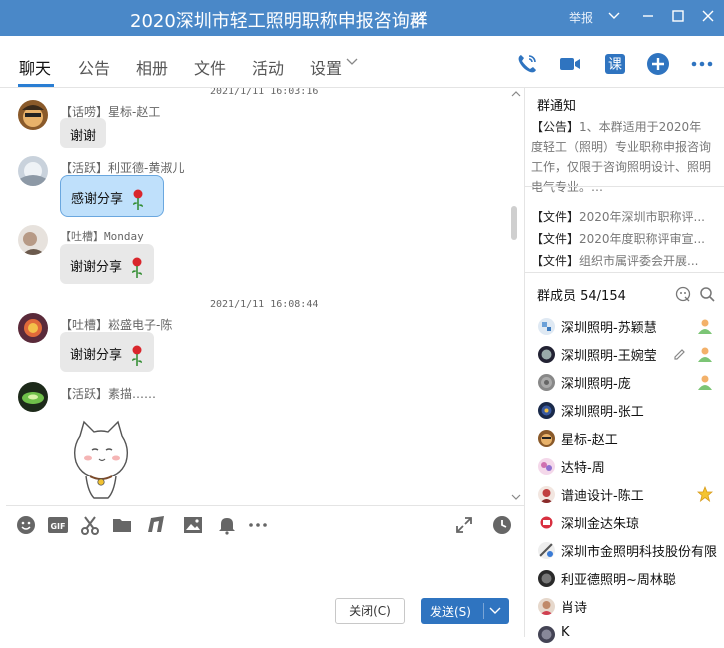  Describe the element at coordinates (624, 326) in the screenshot. I see `member-item: 深圳照明-苏颖慧` at that location.